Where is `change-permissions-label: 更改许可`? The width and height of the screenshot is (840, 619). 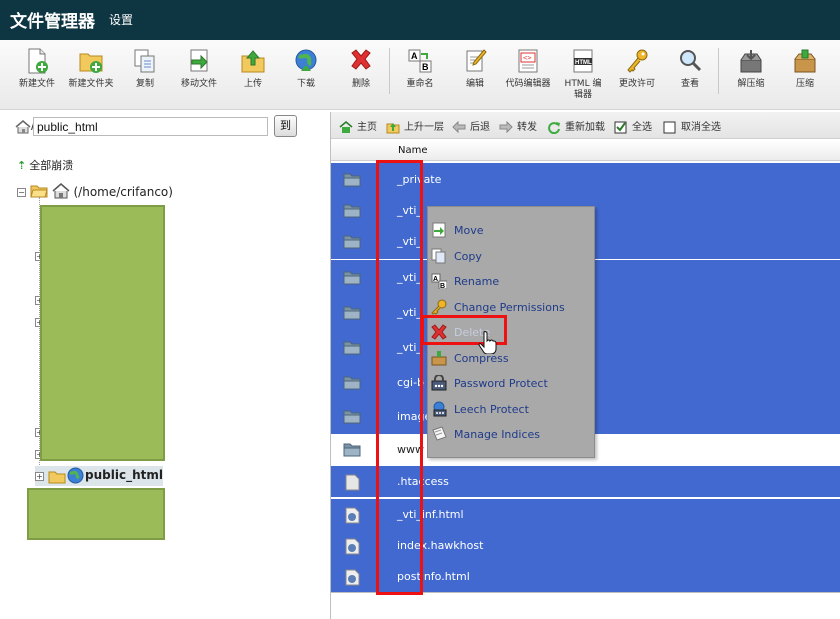 change-permissions-label: 更改许可 is located at coordinates (636, 84).